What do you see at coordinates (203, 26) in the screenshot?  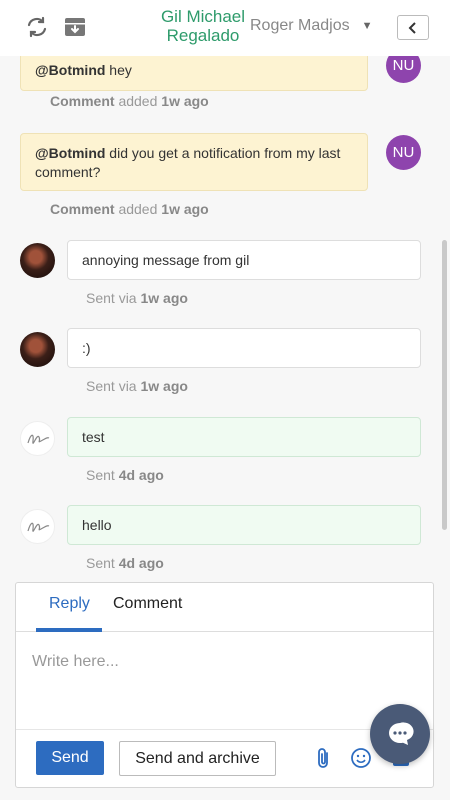 I see `contact-name: Gil Michael Regalado` at bounding box center [203, 26].